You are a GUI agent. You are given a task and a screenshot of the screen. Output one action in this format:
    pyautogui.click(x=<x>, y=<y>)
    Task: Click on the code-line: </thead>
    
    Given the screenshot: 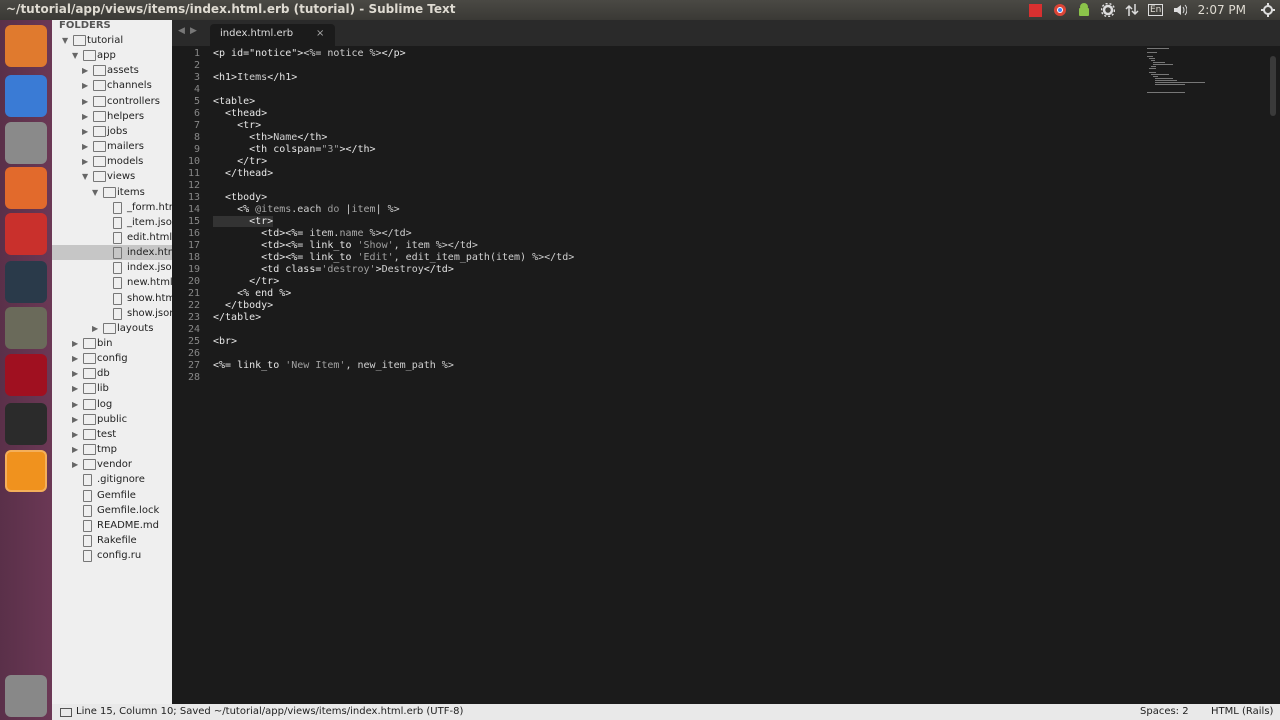 What is the action you would take?
    pyautogui.click(x=243, y=173)
    